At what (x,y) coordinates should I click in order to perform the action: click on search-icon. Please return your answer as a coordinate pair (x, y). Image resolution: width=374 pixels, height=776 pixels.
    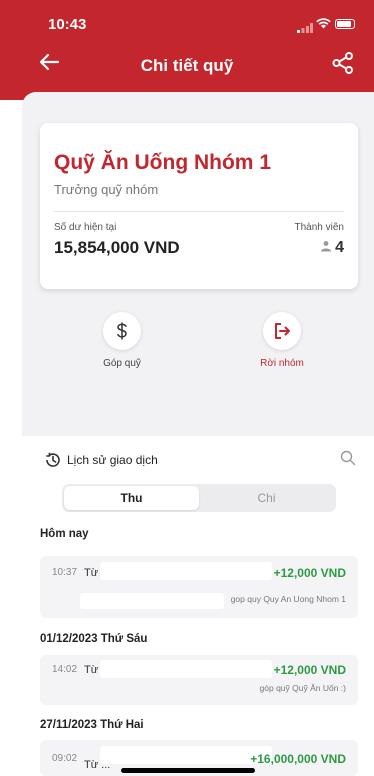
    Looking at the image, I should click on (348, 460).